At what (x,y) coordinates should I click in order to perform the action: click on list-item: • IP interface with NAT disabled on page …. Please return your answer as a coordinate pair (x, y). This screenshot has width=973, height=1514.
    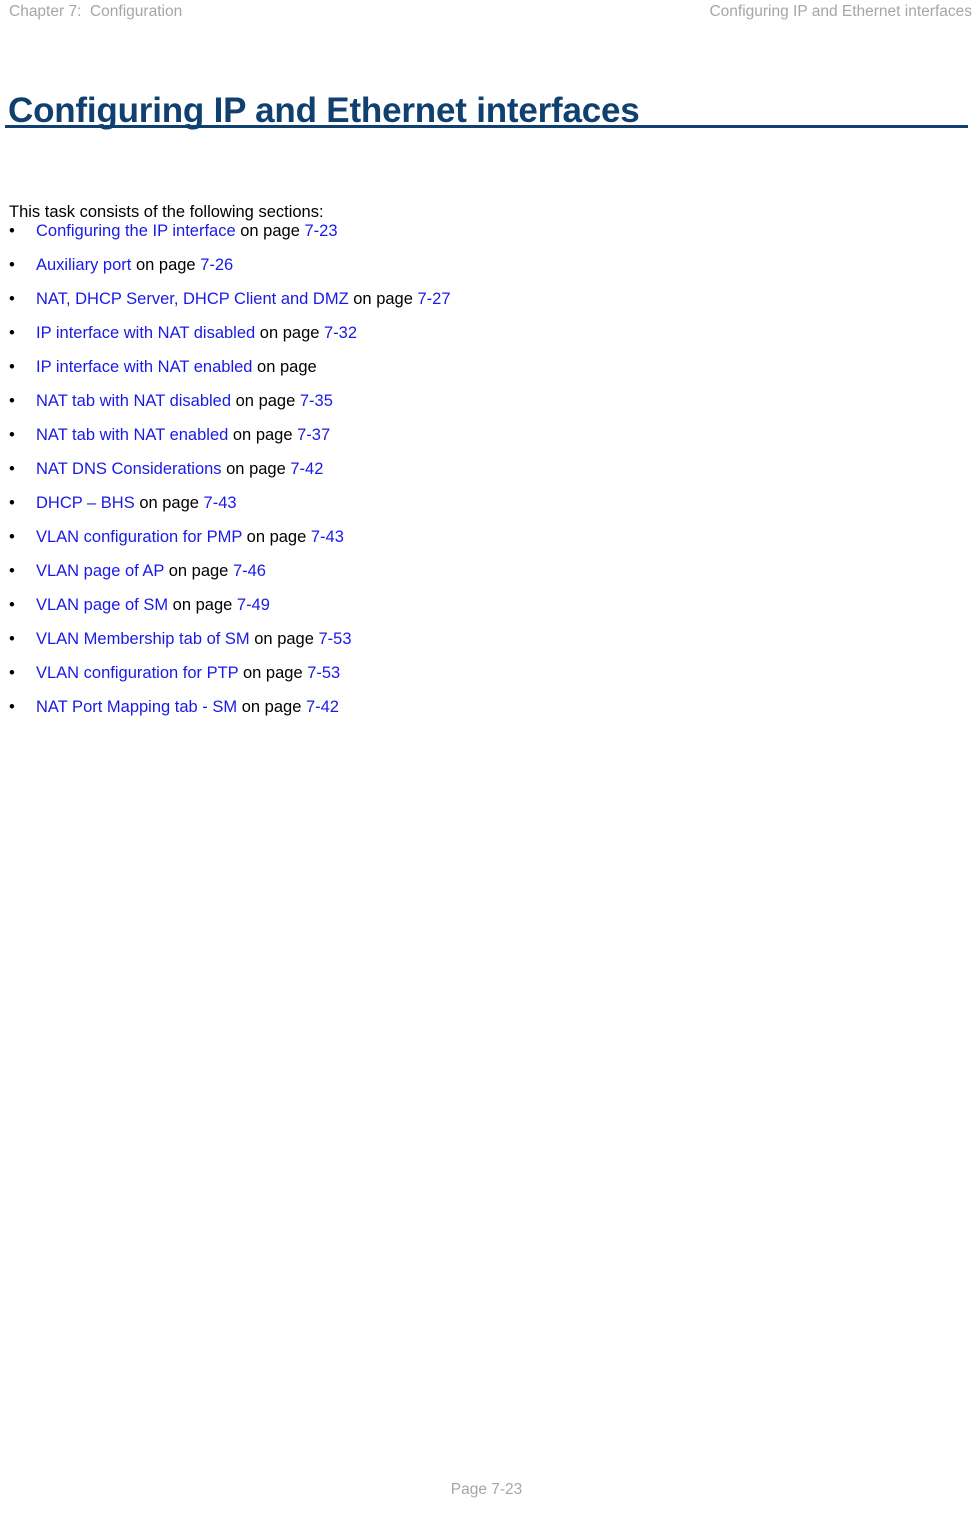
    Looking at the image, I should click on (486, 337).